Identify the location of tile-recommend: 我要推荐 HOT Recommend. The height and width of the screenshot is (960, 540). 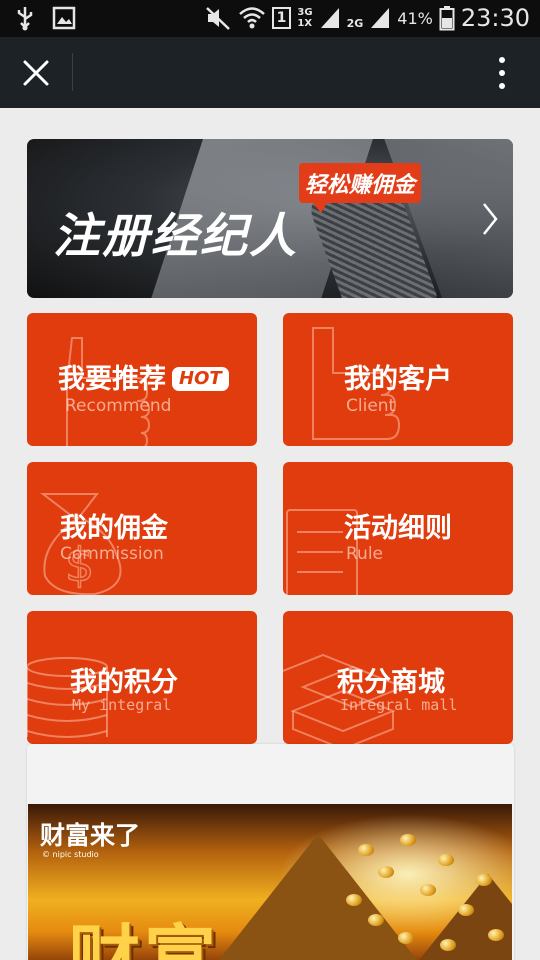
(142, 379).